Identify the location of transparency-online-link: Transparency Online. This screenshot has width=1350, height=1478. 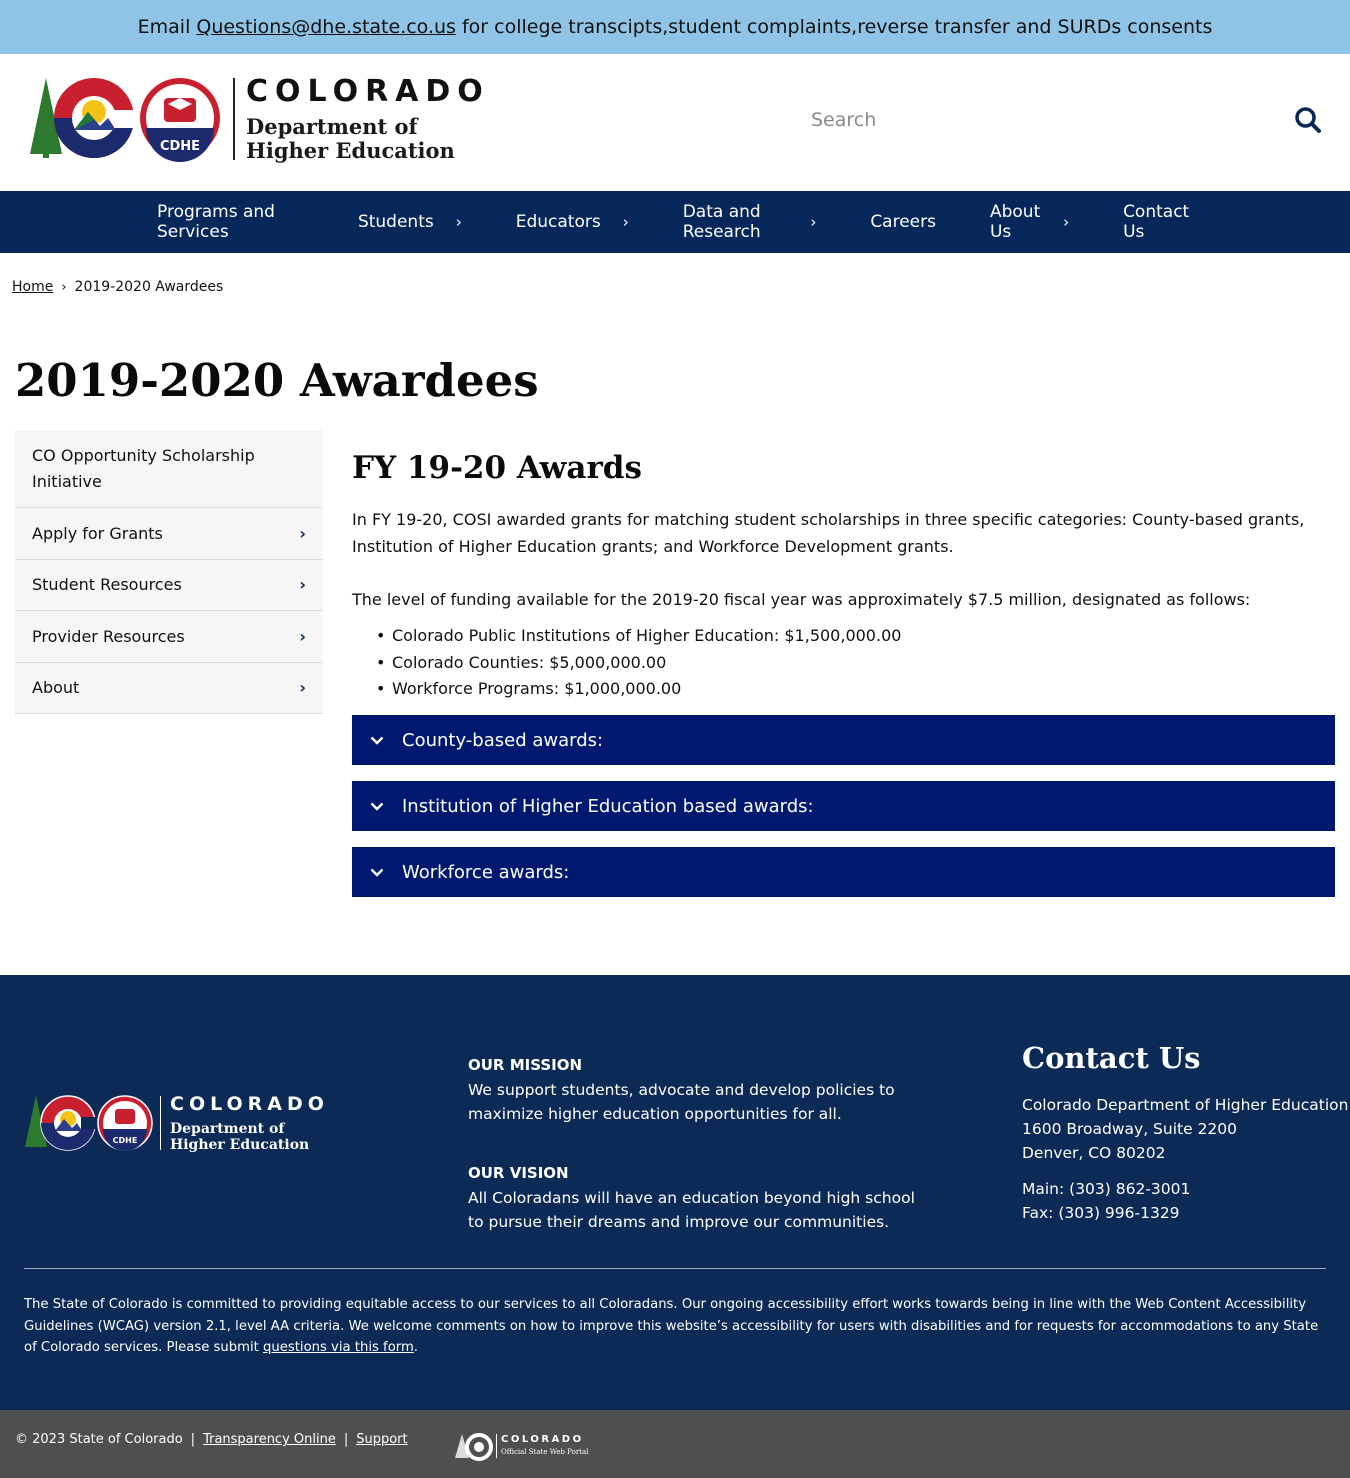
(269, 1439).